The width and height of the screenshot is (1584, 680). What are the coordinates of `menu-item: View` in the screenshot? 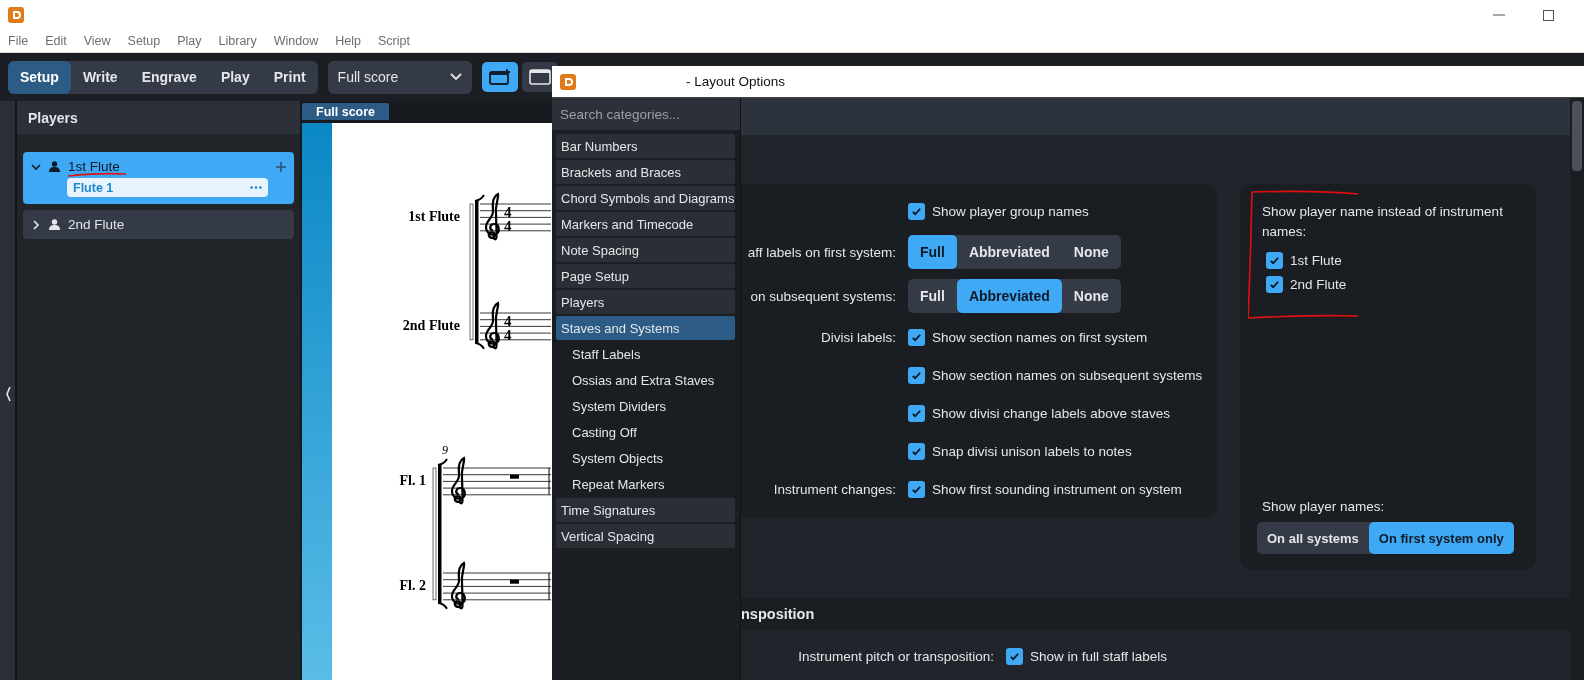 It's located at (97, 41).